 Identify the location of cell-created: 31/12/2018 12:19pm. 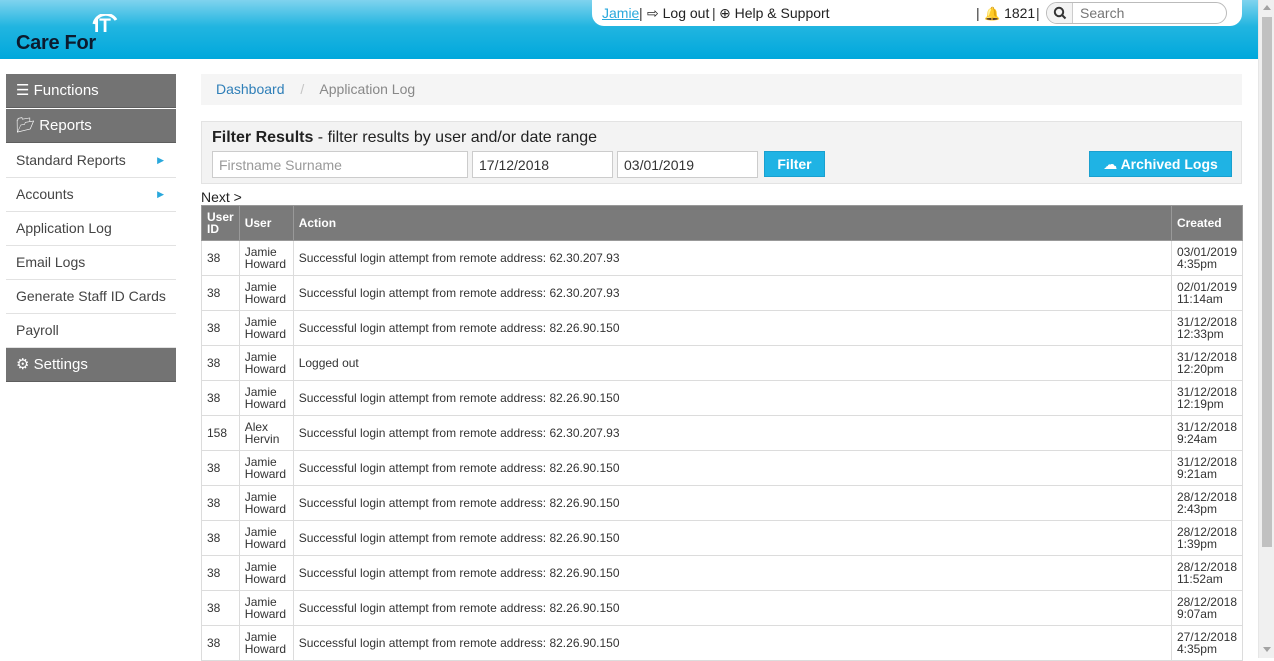
(1207, 398).